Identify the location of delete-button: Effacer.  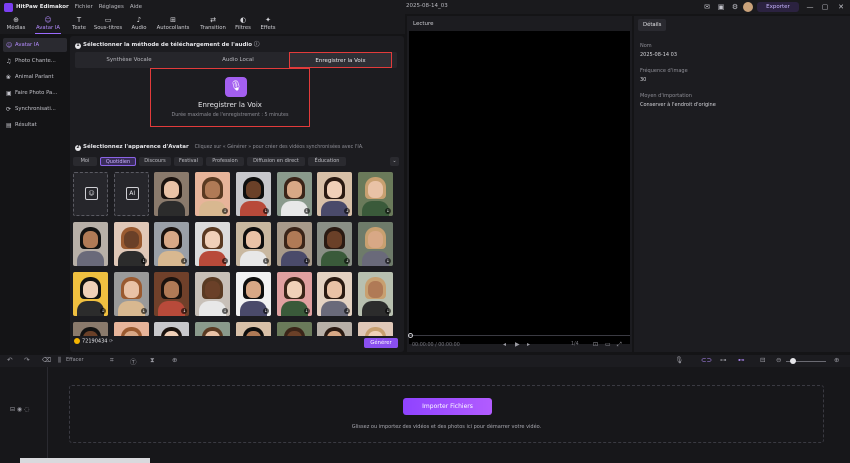
(75, 360).